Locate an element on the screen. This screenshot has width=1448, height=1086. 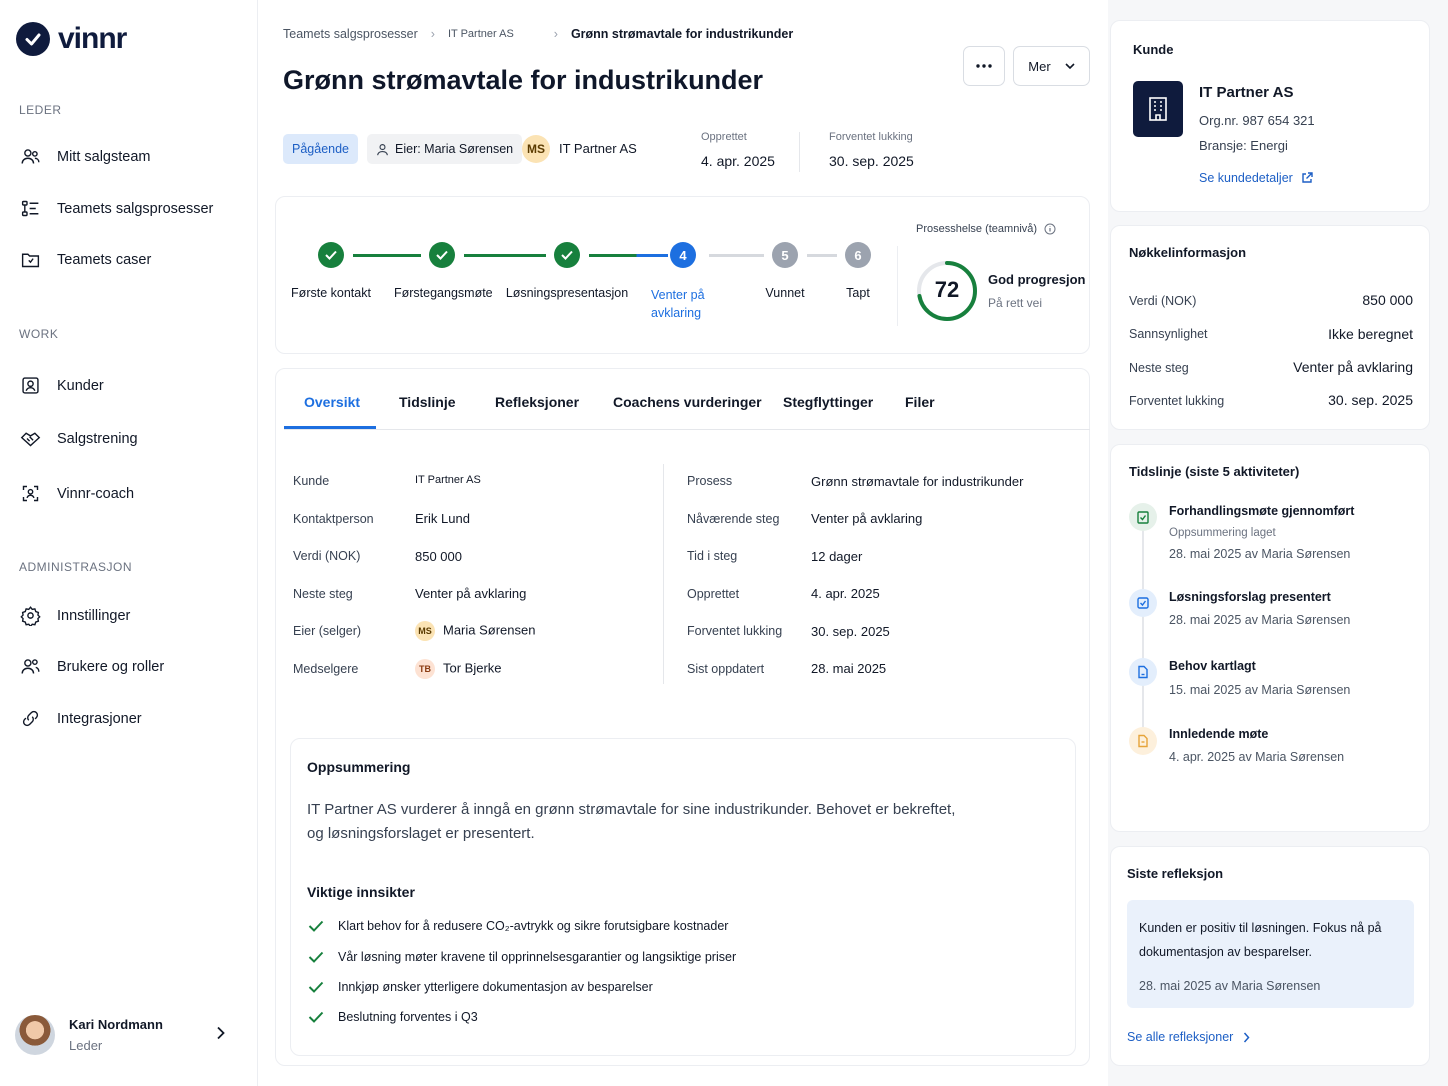
sidebar-item-teamets-caser: Teamets caser is located at coordinates (85, 259).